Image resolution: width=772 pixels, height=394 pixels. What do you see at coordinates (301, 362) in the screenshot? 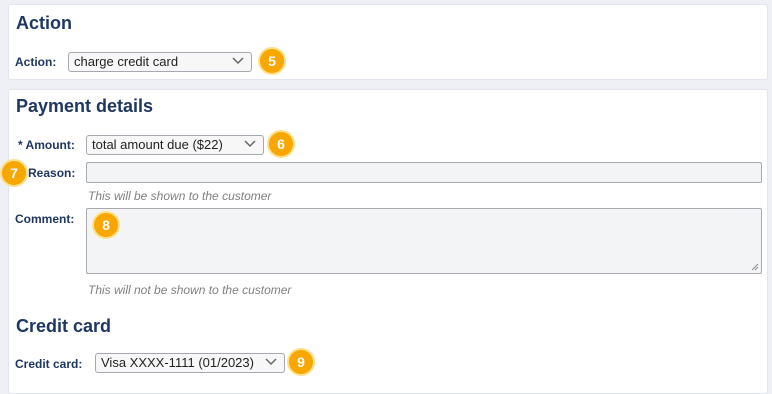
I see `step-badge-9: 9` at bounding box center [301, 362].